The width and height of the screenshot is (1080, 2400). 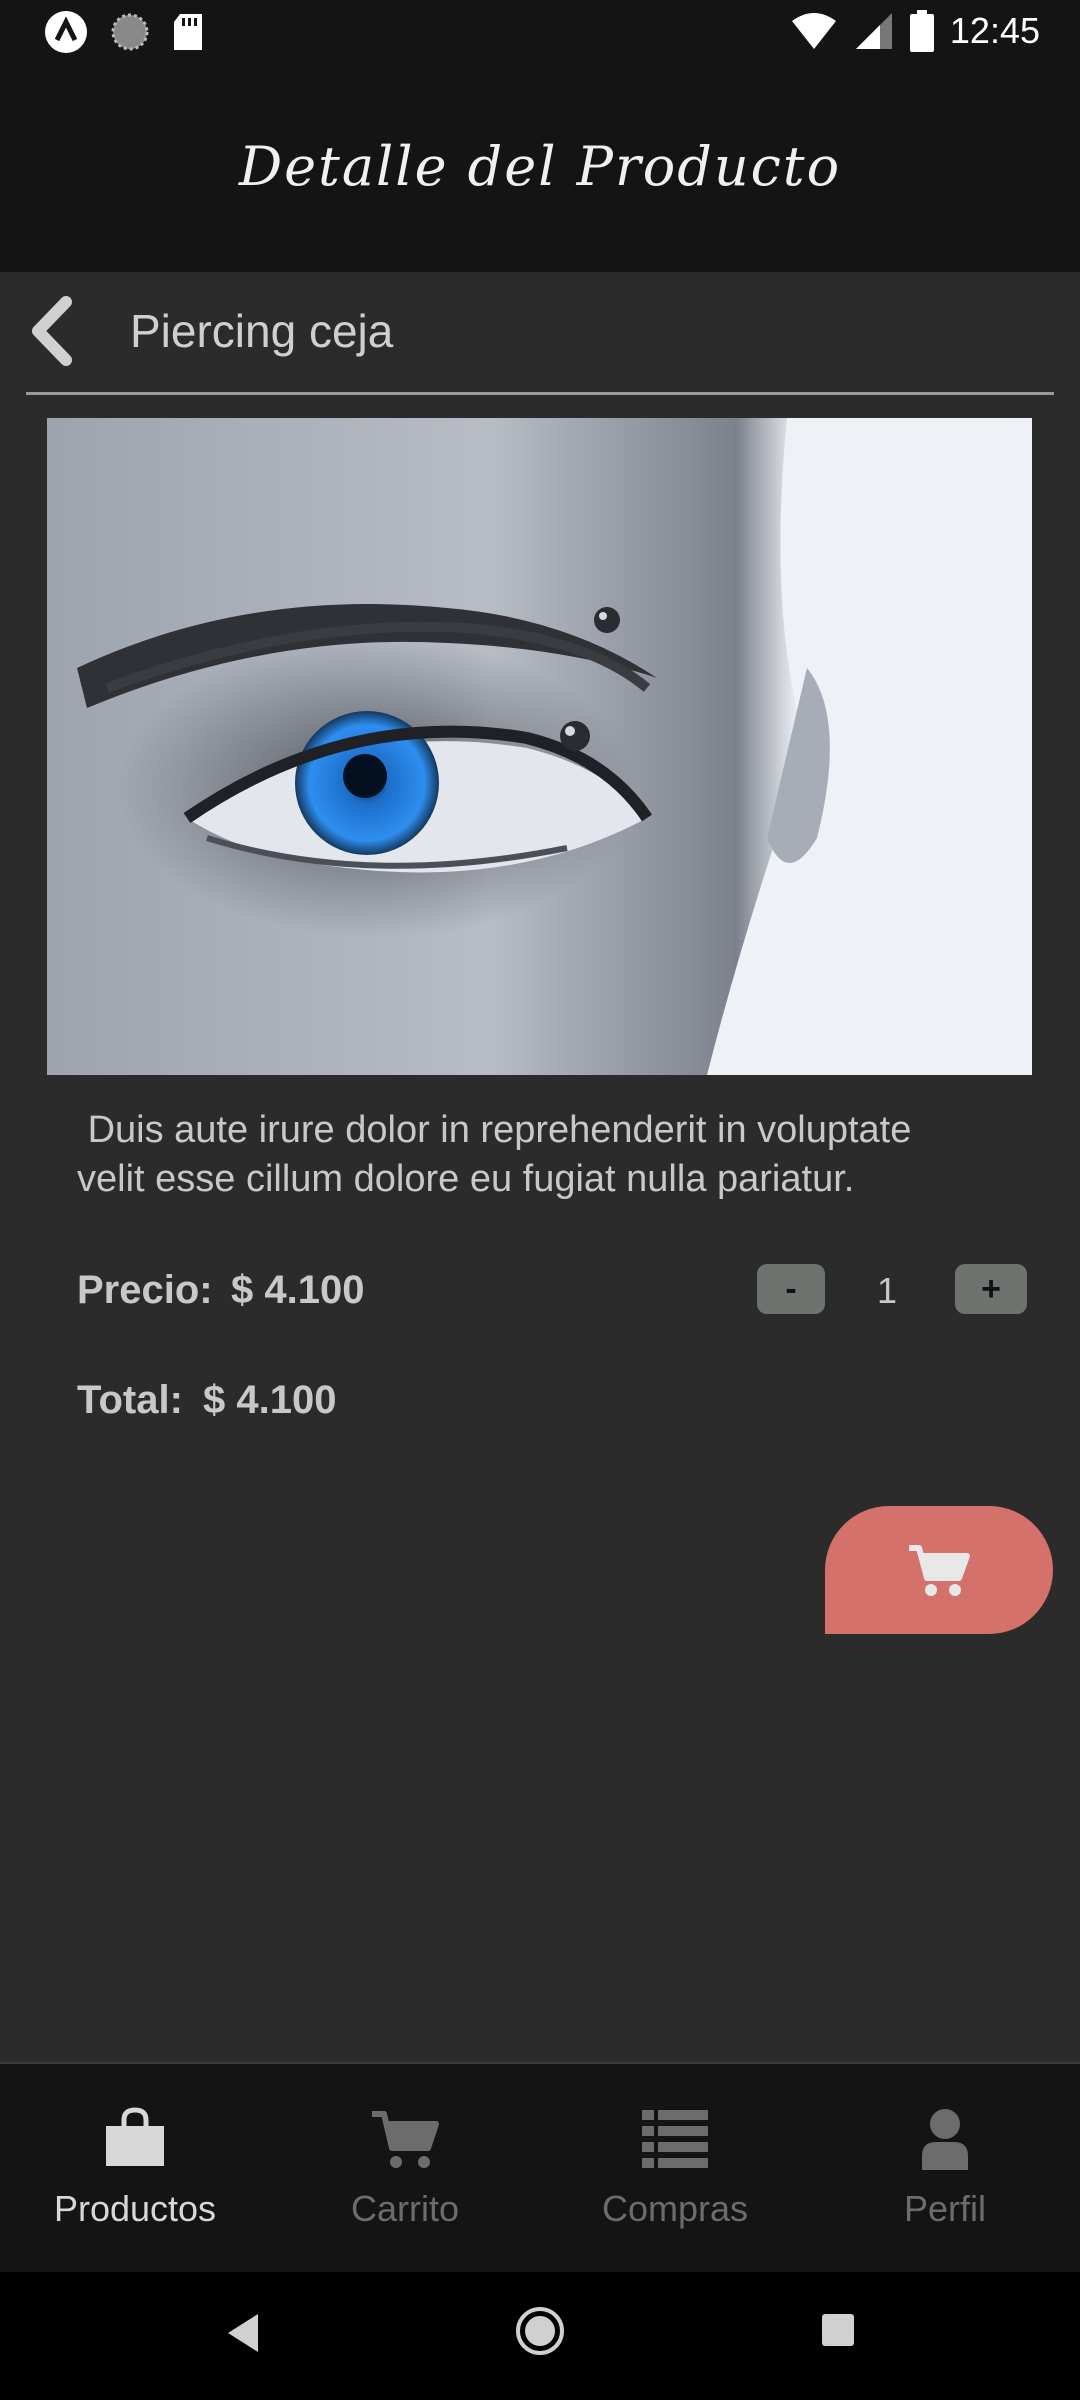 I want to click on status-bar: 12:45, so click(x=540, y=32).